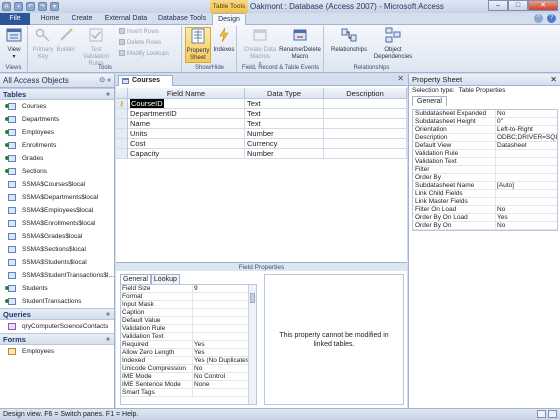  I want to click on datasheet-view-icon, so click(541, 414).